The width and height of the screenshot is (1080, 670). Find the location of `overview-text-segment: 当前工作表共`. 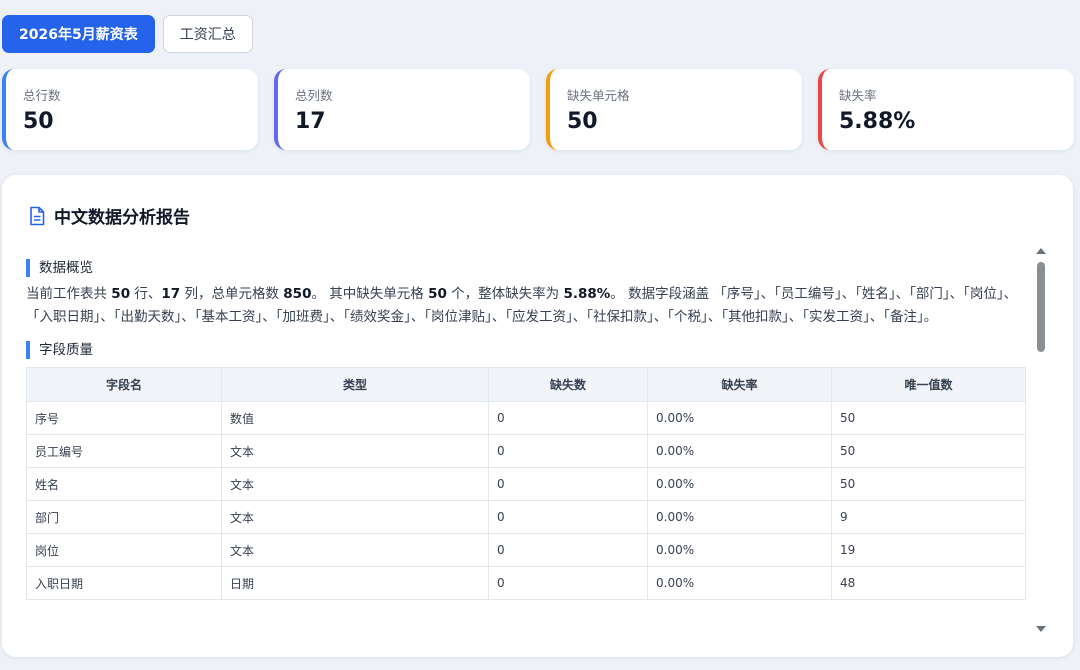

overview-text-segment: 当前工作表共 is located at coordinates (69, 294).